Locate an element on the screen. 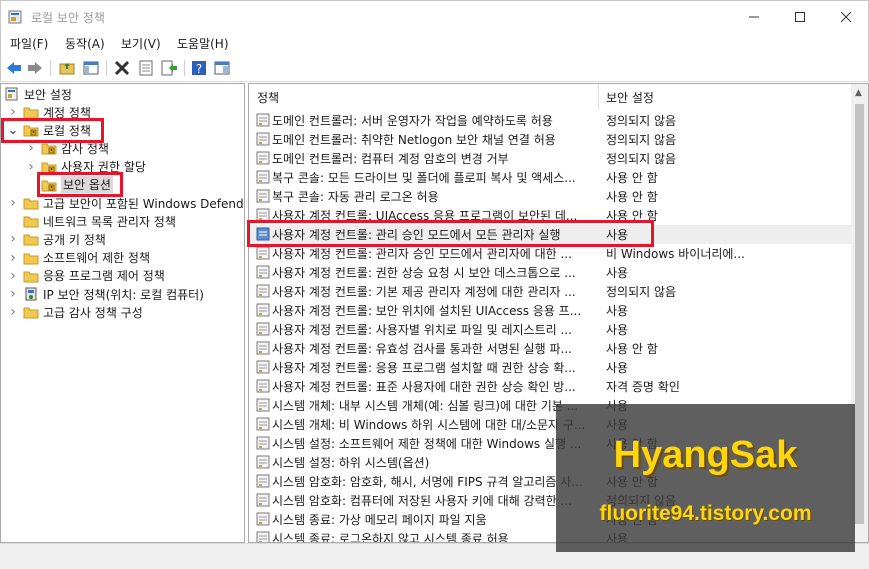 This screenshot has width=869, height=569. menu-file: 파일(F) is located at coordinates (29, 43).